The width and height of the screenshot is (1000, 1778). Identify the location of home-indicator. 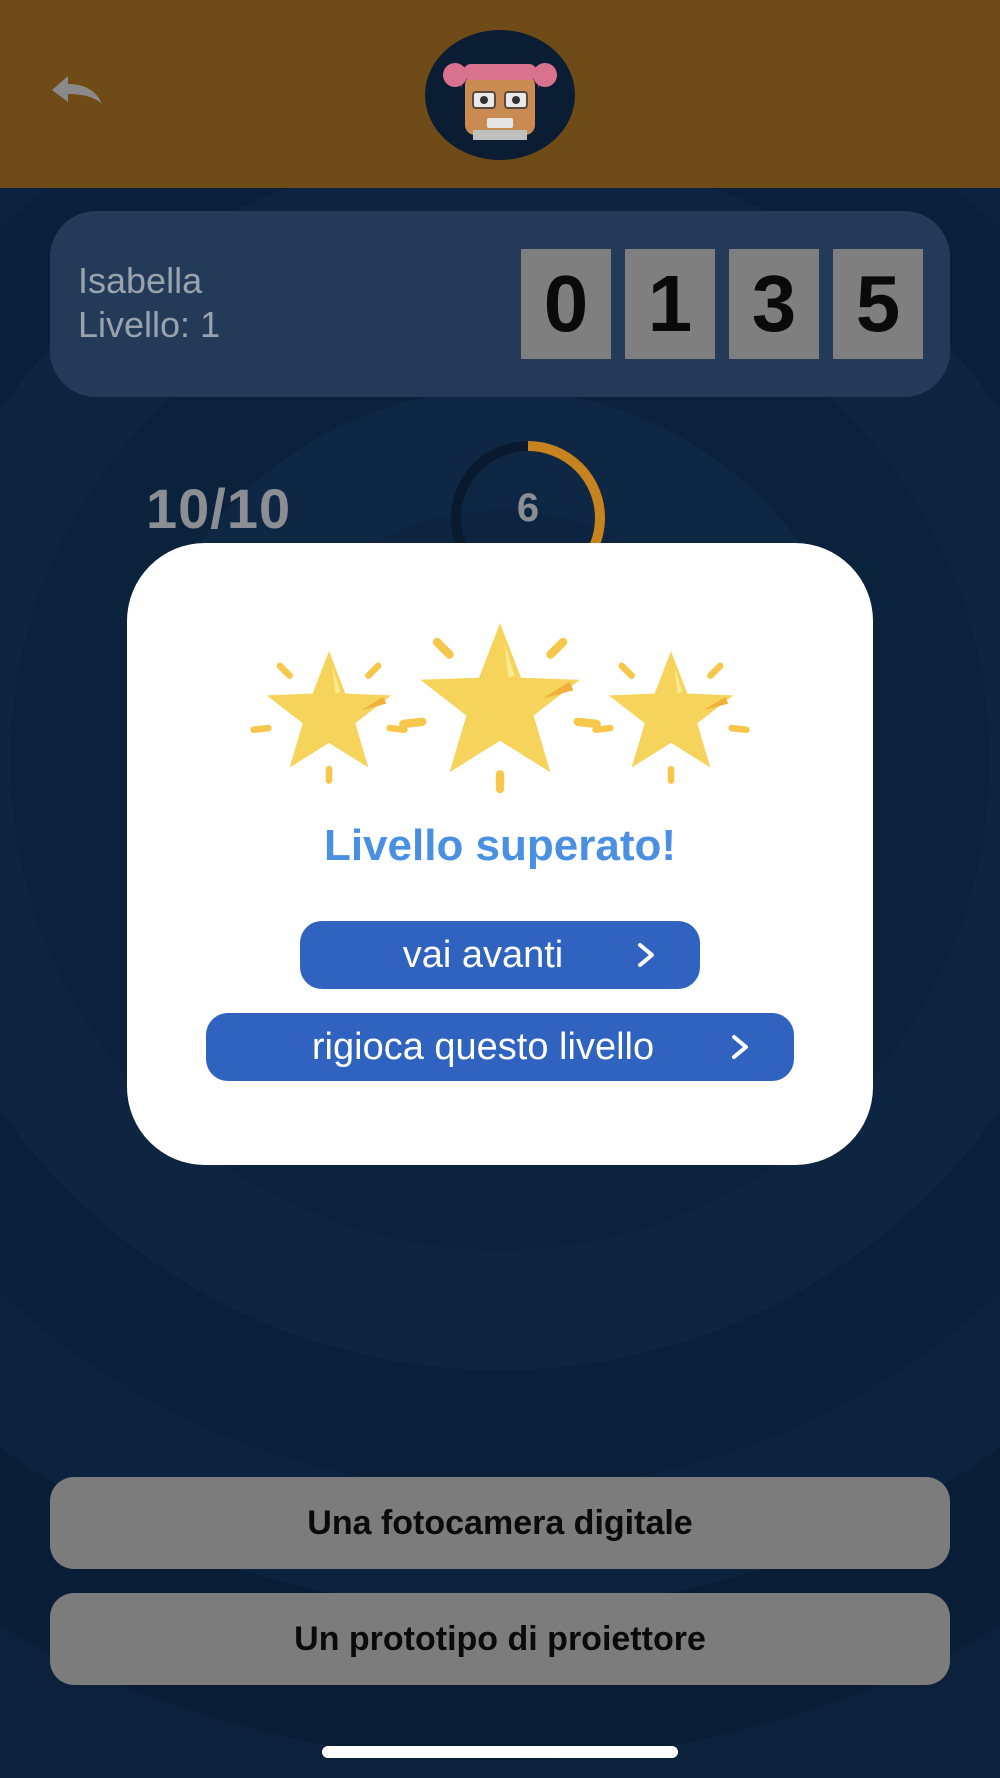
(500, 1752).